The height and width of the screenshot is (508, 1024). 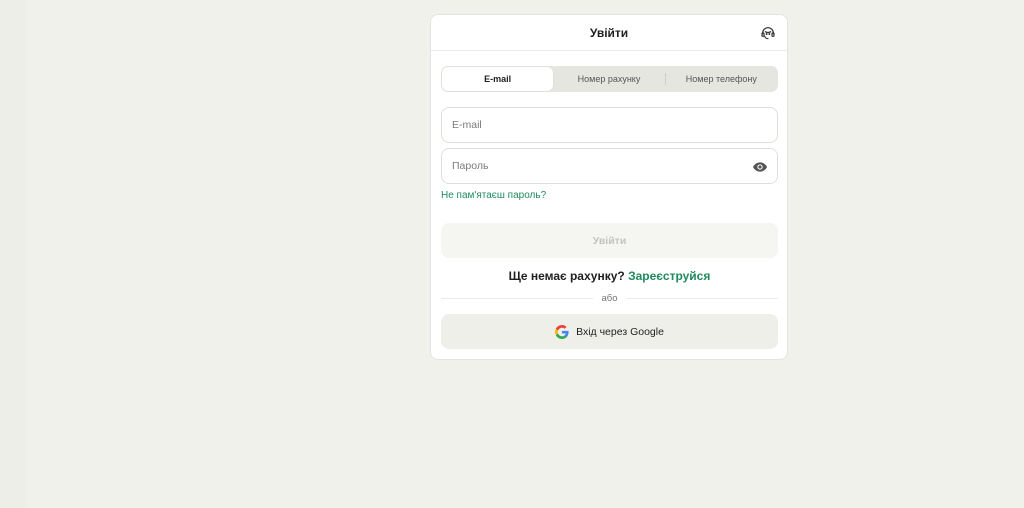 I want to click on google-login-label: Вхід через Google, so click(x=620, y=331).